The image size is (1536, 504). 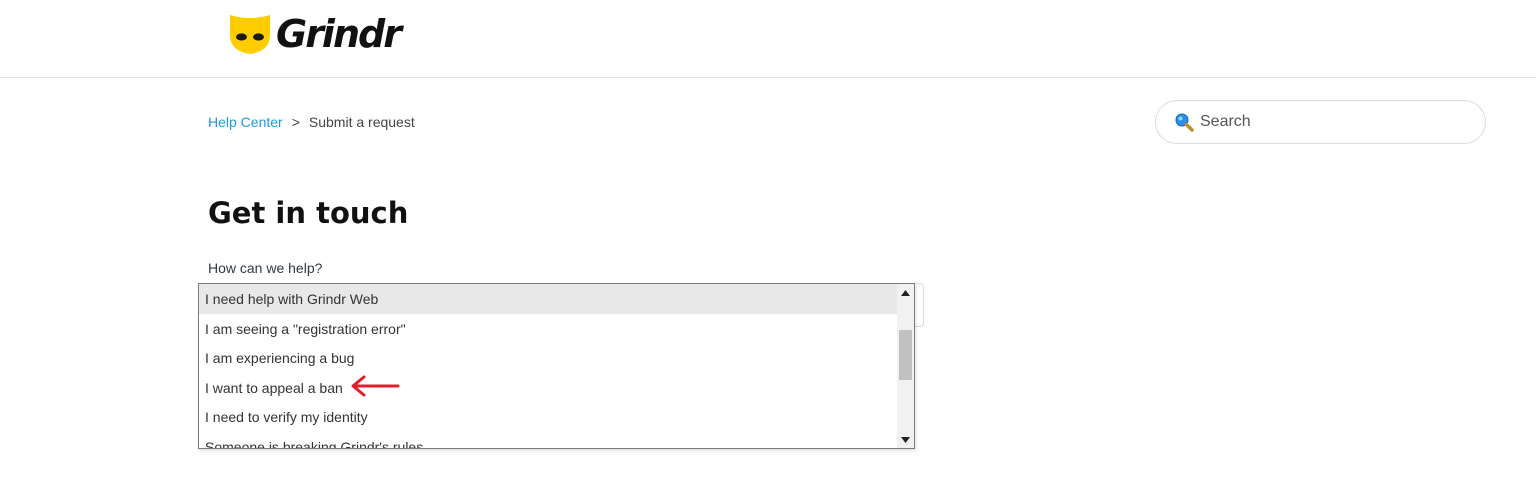 What do you see at coordinates (548, 358) in the screenshot?
I see `dropdown-option-bug: I am experiencing a bug` at bounding box center [548, 358].